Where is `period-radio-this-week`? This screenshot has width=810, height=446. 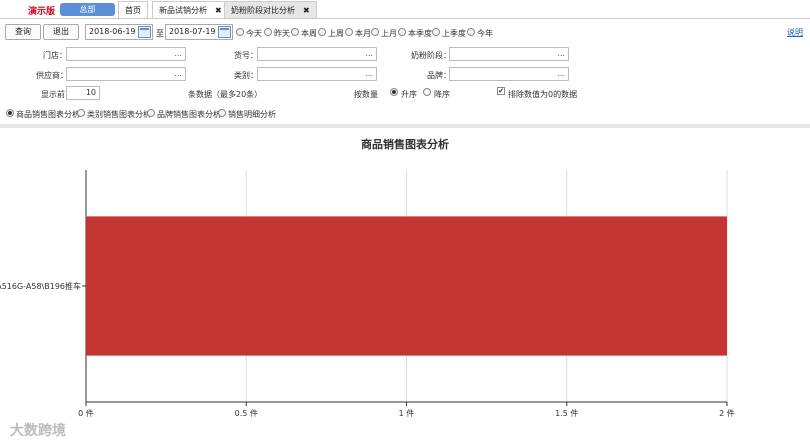 period-radio-this-week is located at coordinates (295, 32).